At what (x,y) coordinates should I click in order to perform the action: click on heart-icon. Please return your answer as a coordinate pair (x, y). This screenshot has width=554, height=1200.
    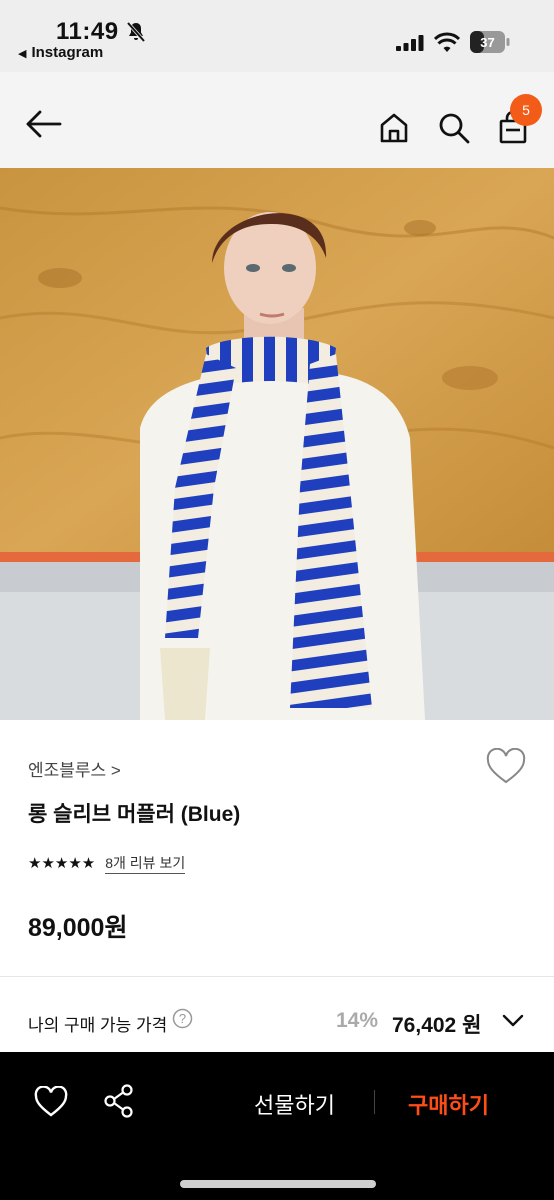
    Looking at the image, I should click on (506, 767).